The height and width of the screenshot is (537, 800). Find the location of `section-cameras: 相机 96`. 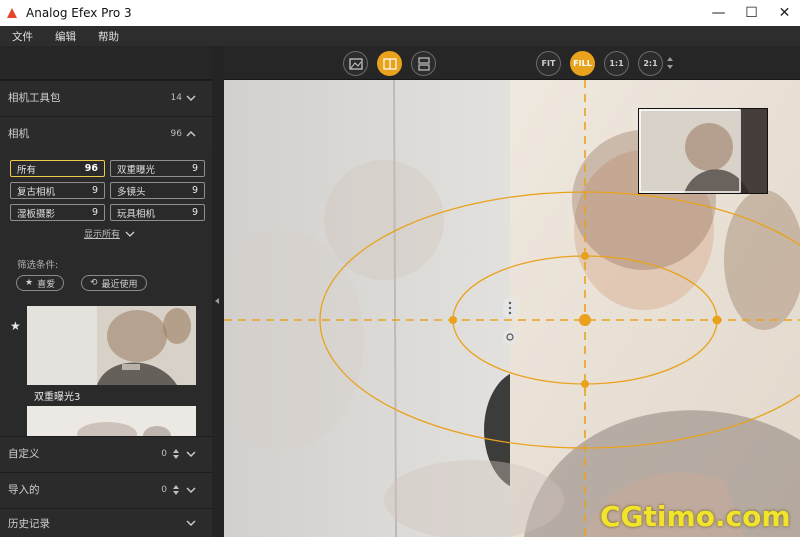

section-cameras: 相机 96 is located at coordinates (106, 133).